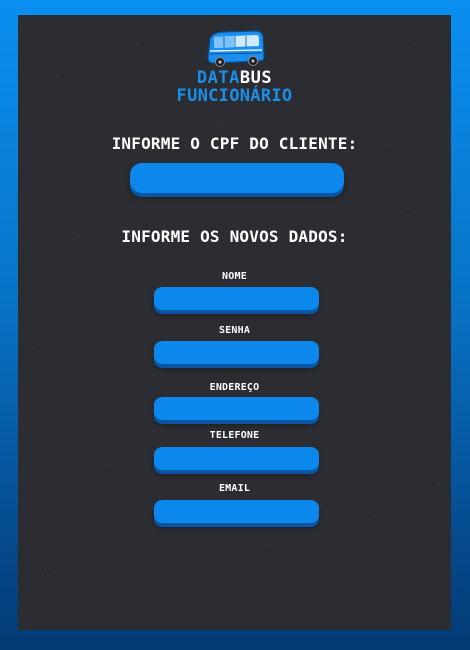  I want to click on bus-icon, so click(235, 48).